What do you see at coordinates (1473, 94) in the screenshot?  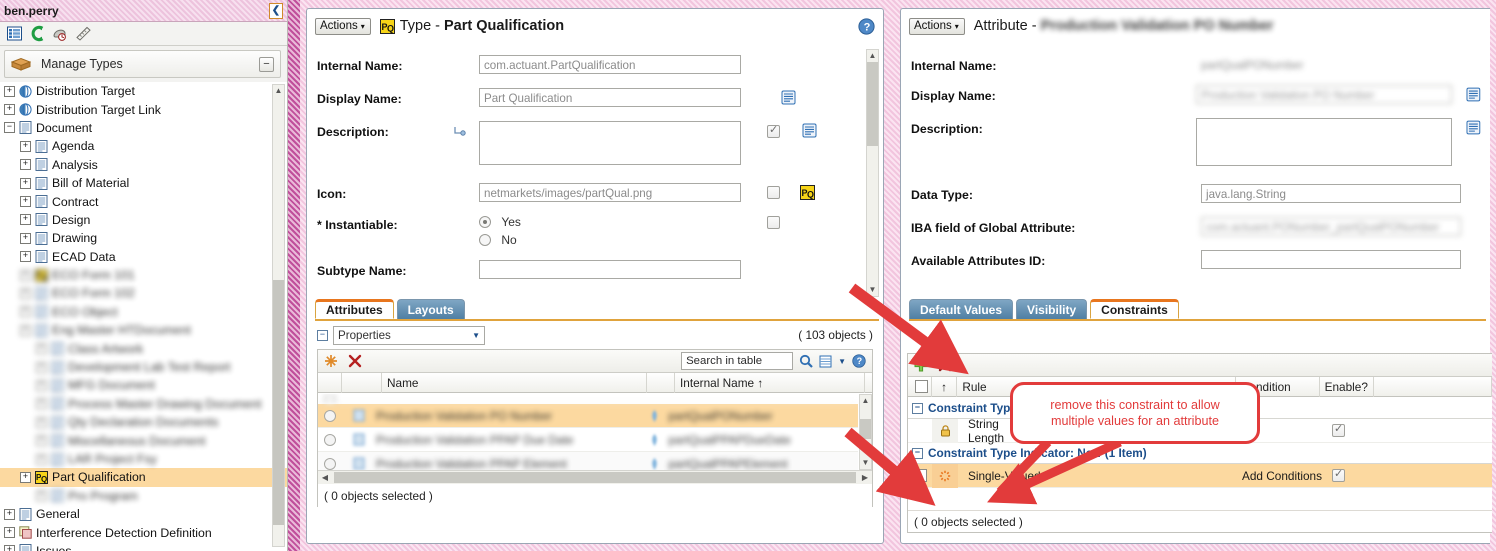 I see `translate-attr-display-name-icon` at bounding box center [1473, 94].